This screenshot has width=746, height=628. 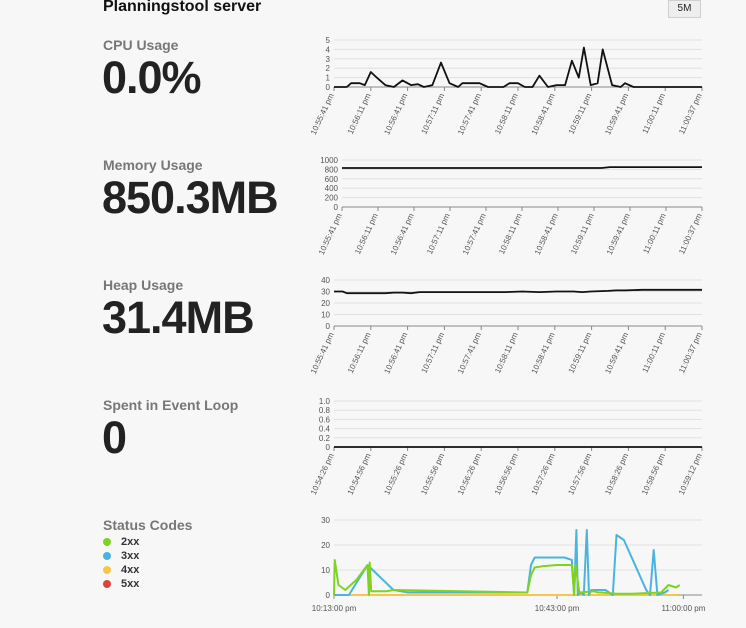 What do you see at coordinates (543, 474) in the screenshot?
I see `x-tick-label: 10:57:26 pm` at bounding box center [543, 474].